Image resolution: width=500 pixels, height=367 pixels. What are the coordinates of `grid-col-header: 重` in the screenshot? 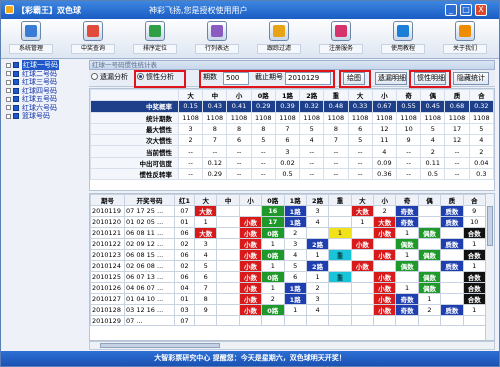 It's located at (340, 200).